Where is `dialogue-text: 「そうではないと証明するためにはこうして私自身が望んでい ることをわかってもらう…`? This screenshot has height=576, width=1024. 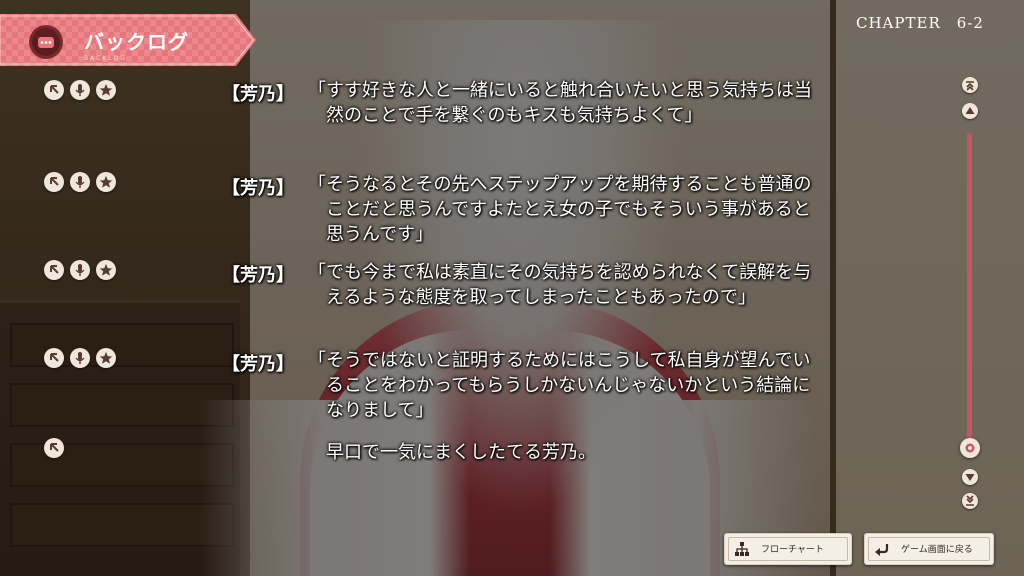 dialogue-text: 「そうではないと証明するためにはこうして私自身が望んでい ることをわかってもらう… is located at coordinates (559, 385).